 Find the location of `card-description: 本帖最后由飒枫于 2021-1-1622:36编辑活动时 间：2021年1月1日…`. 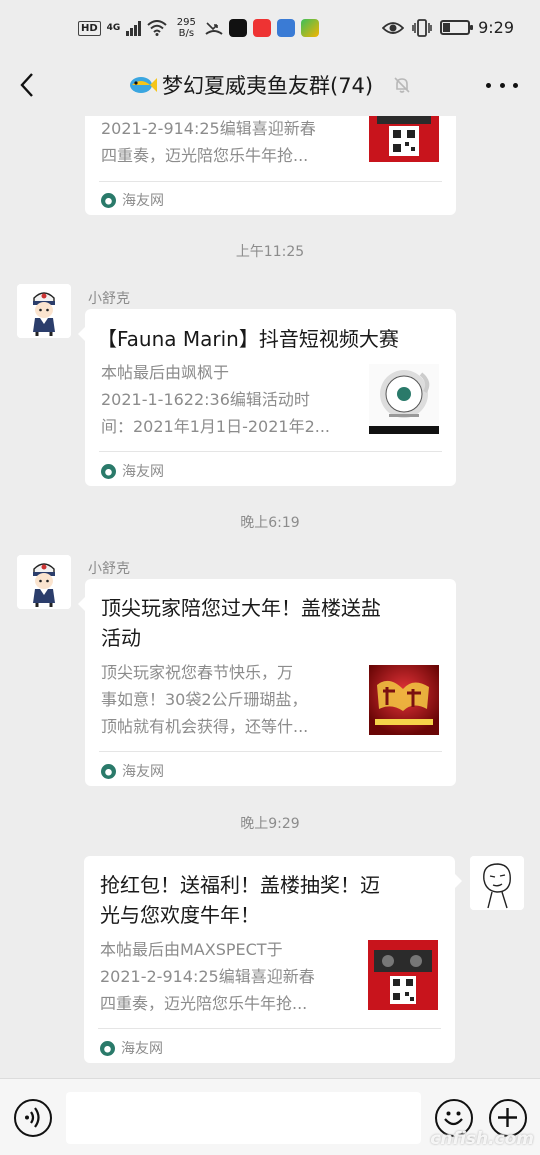

card-description: 本帖最后由飒枫于 2021-1-1622:36编辑活动时 间：2021年1月1日… is located at coordinates (216, 399).